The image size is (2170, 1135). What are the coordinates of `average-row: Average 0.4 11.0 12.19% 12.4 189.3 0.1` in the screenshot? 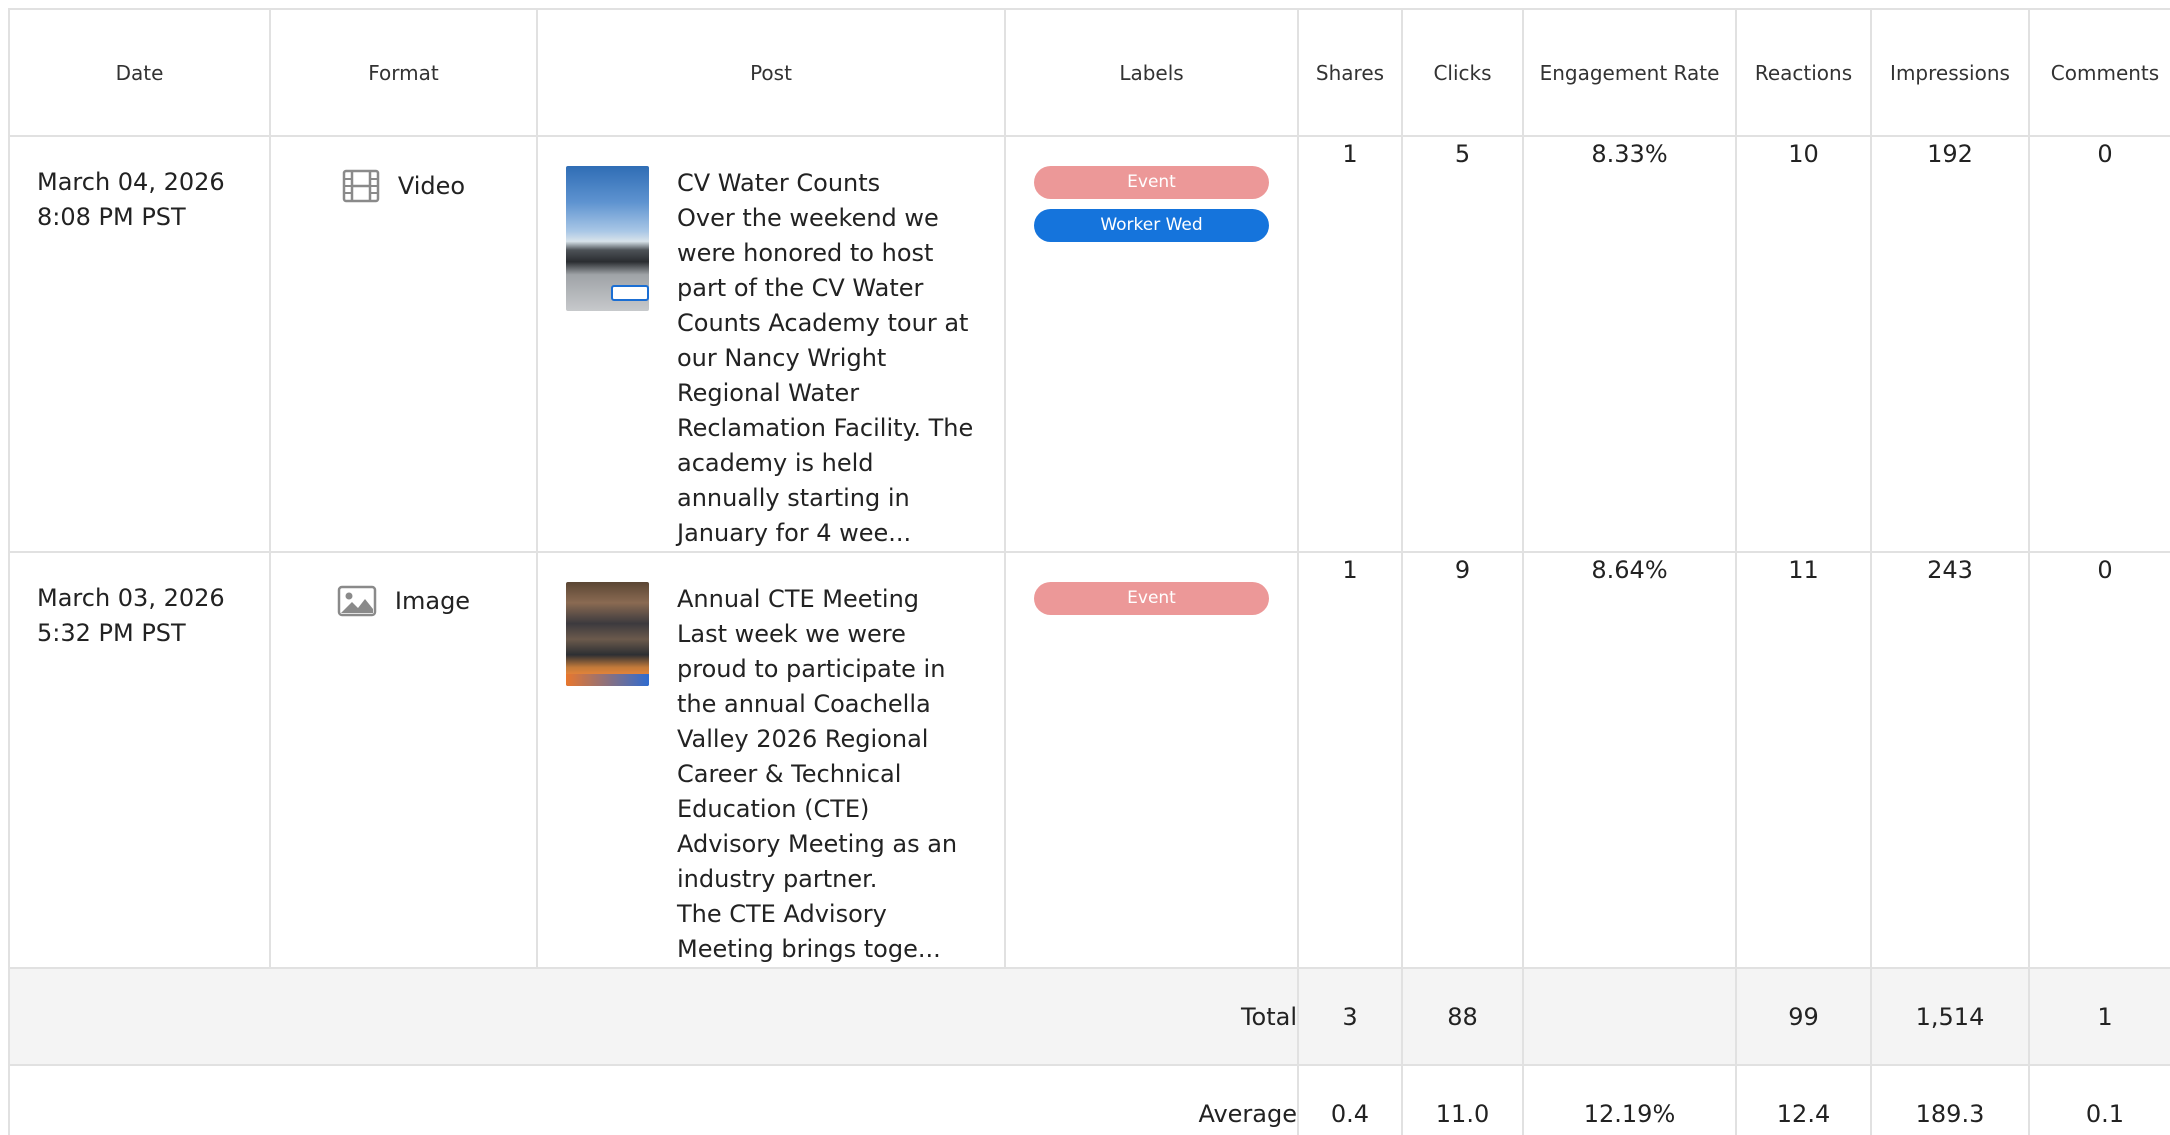 It's located at (1089, 1099).